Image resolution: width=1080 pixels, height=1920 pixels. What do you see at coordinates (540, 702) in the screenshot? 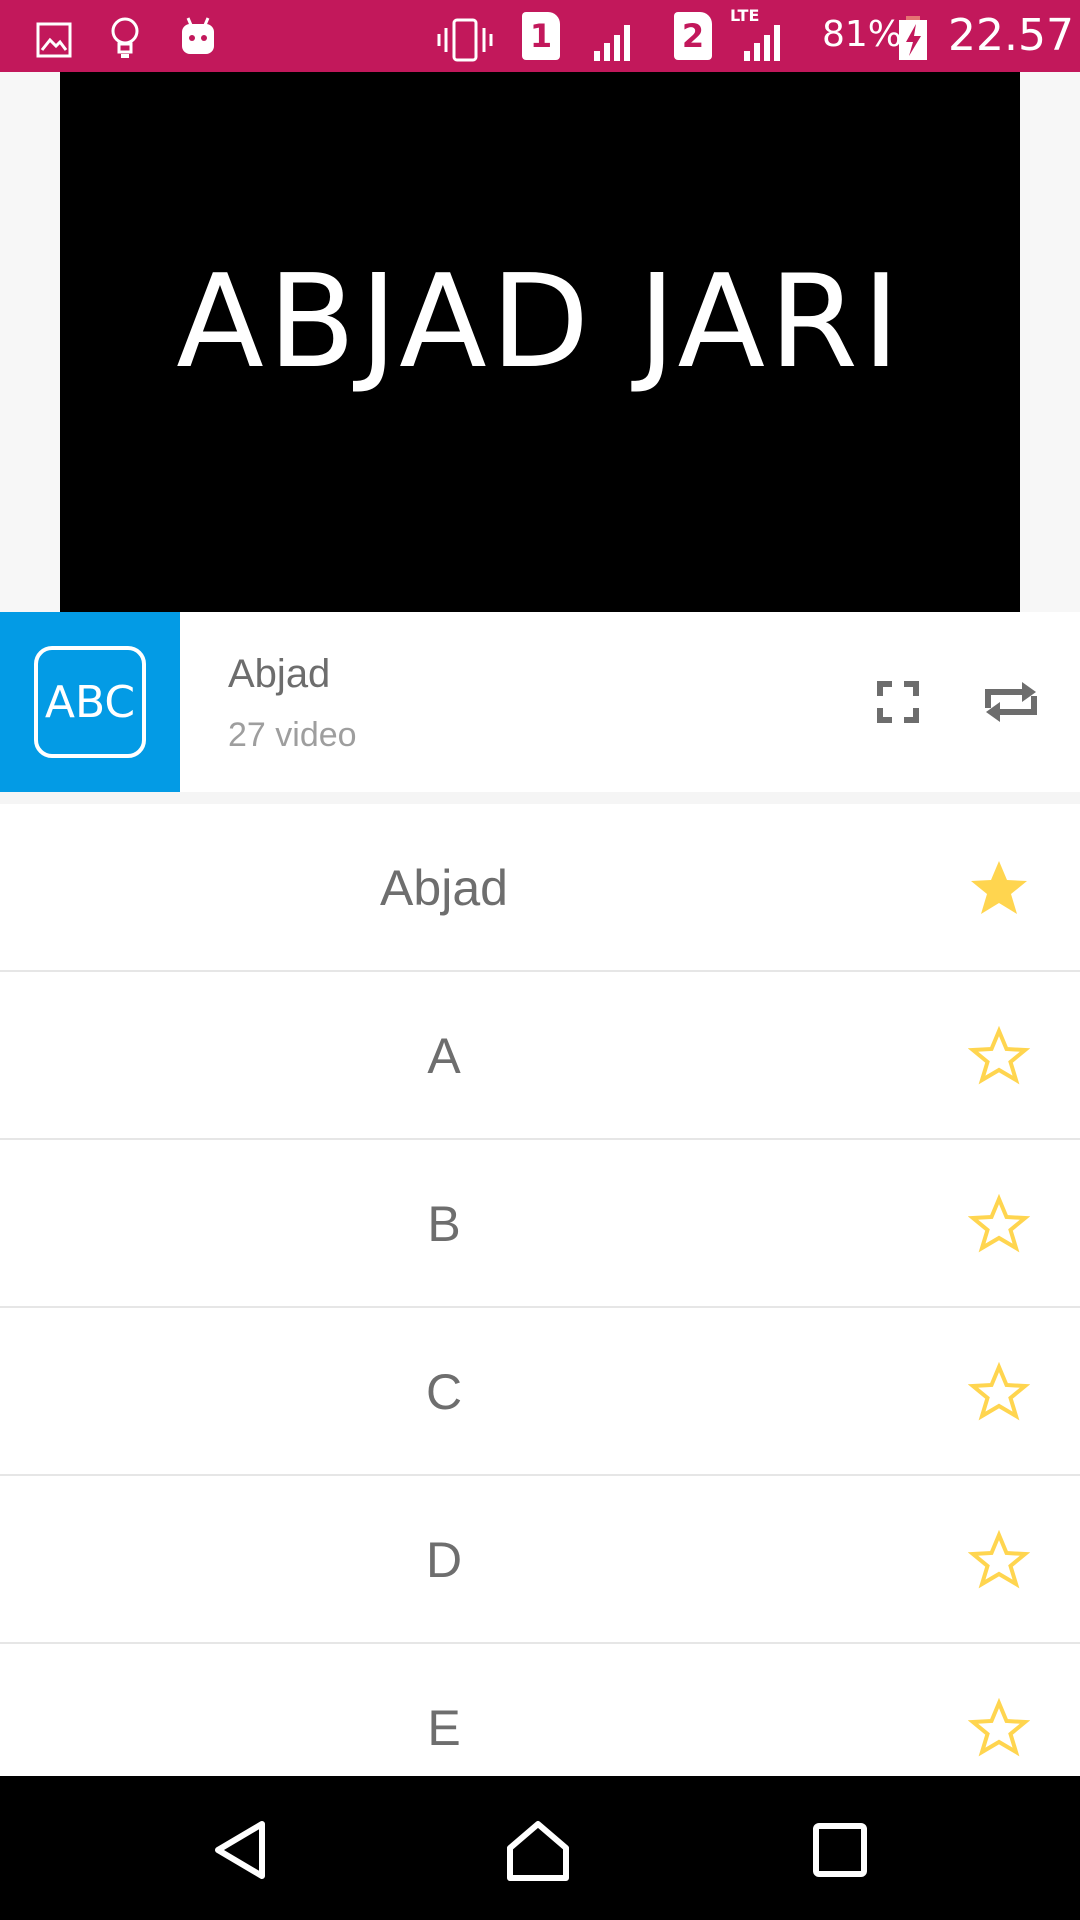
I see `playlist-header: ABC Abjad 27 video` at bounding box center [540, 702].